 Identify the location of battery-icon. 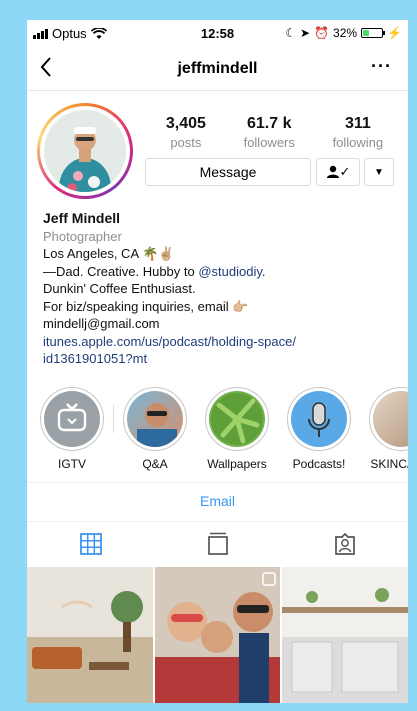
(373, 33).